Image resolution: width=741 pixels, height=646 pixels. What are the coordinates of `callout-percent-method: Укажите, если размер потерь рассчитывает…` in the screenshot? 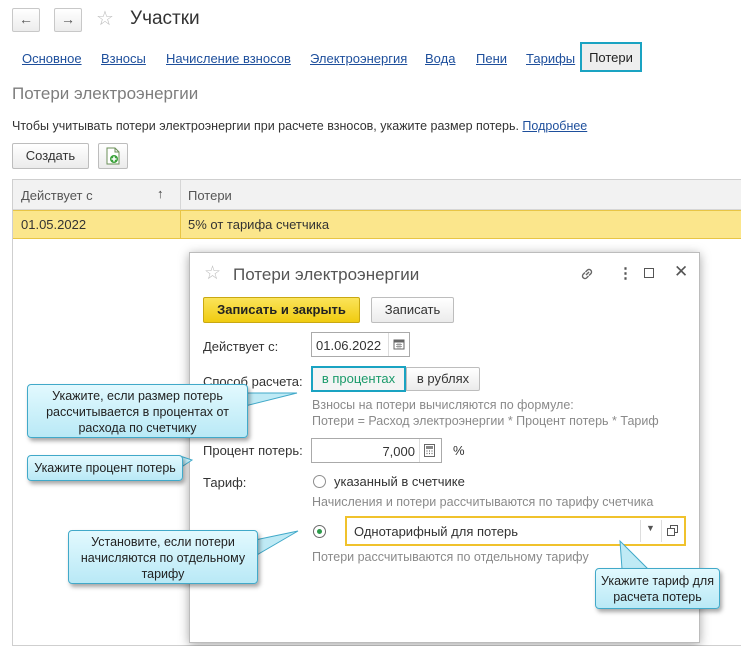 It's located at (137, 411).